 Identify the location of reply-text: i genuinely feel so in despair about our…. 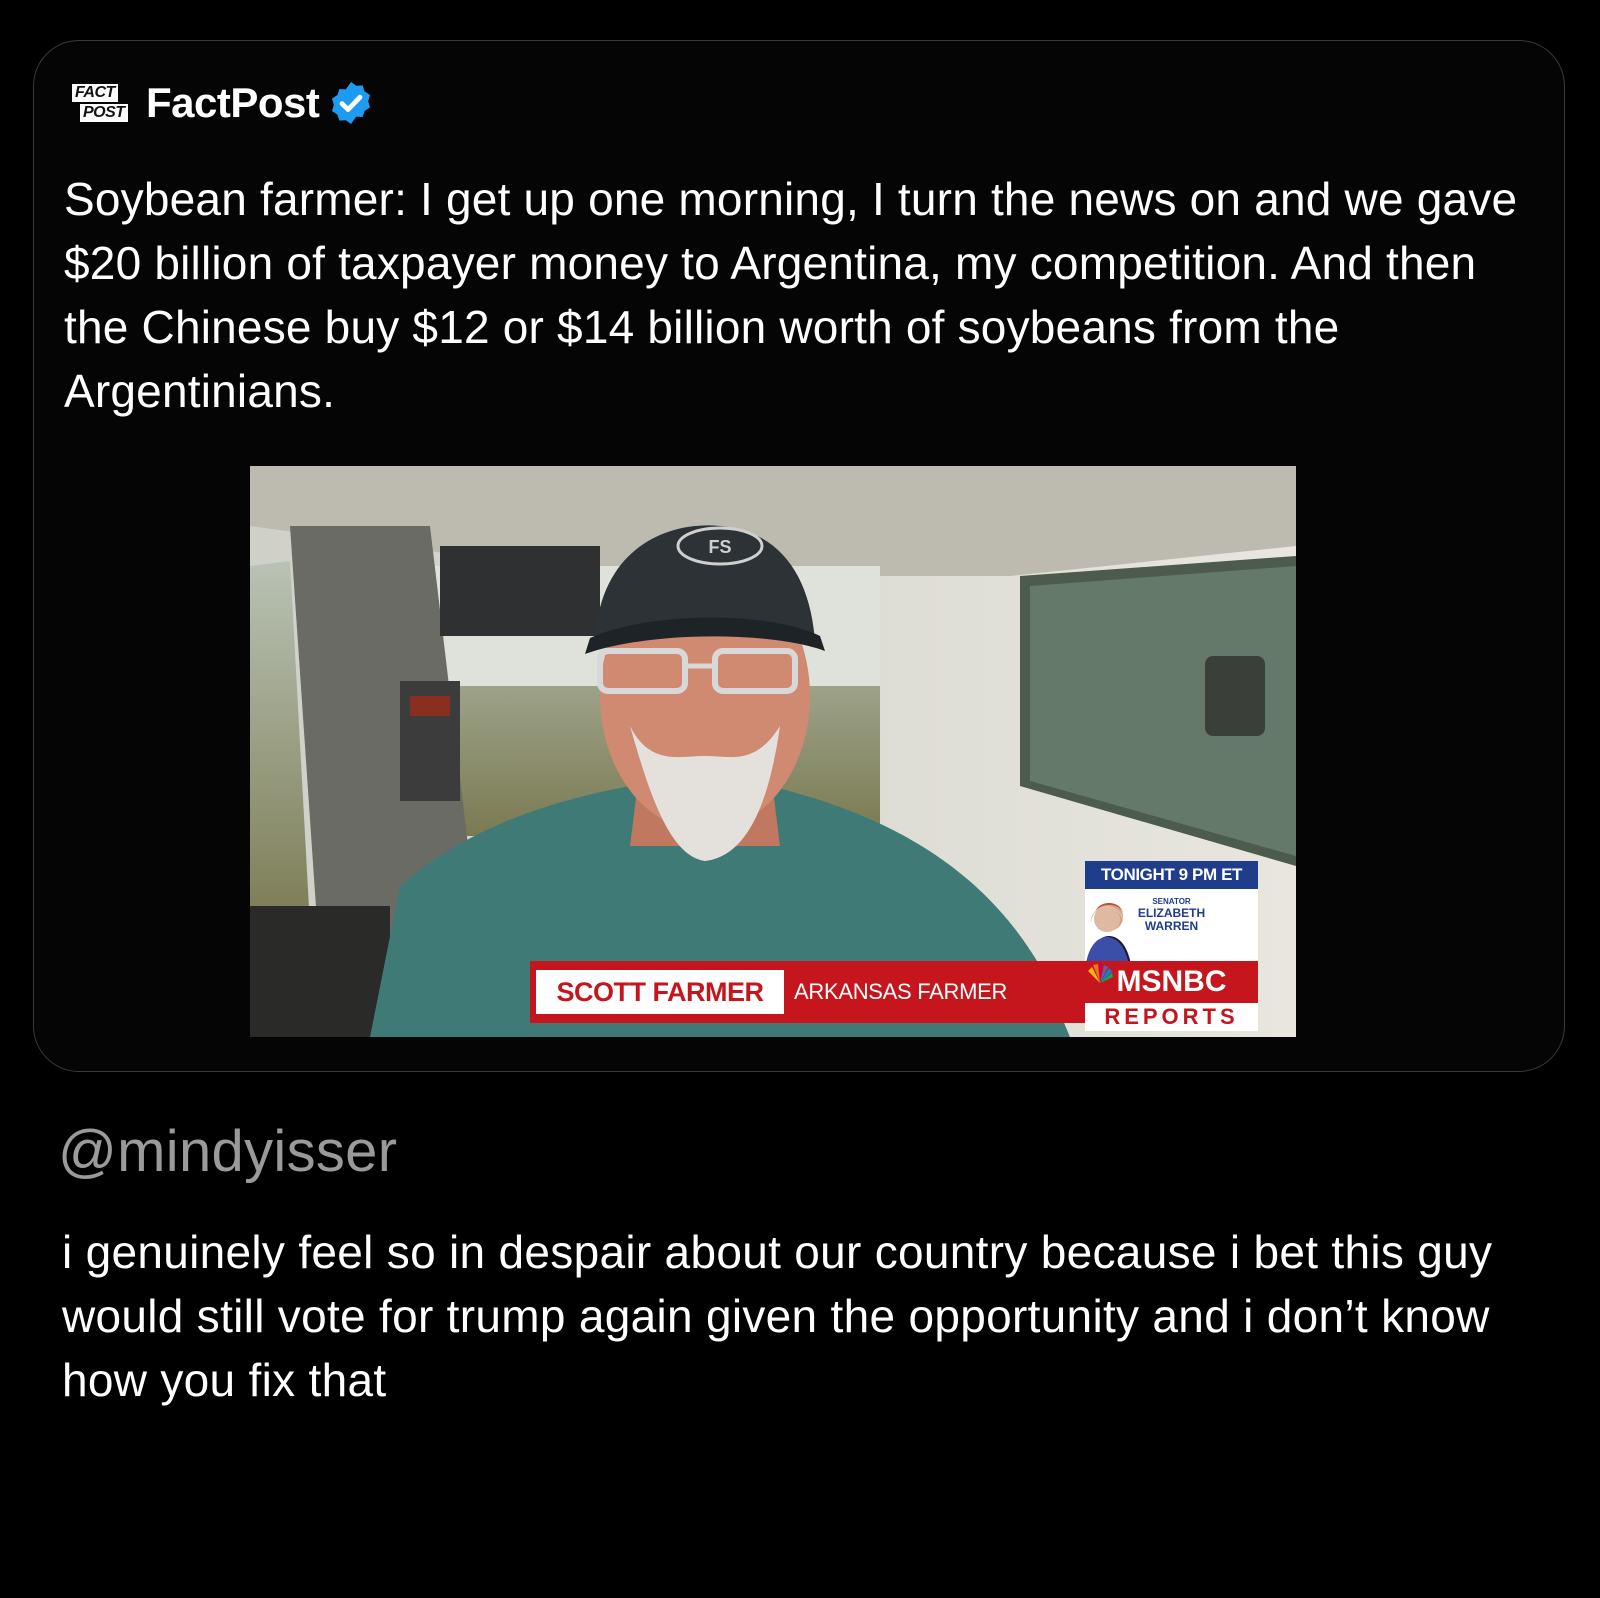
(777, 1316).